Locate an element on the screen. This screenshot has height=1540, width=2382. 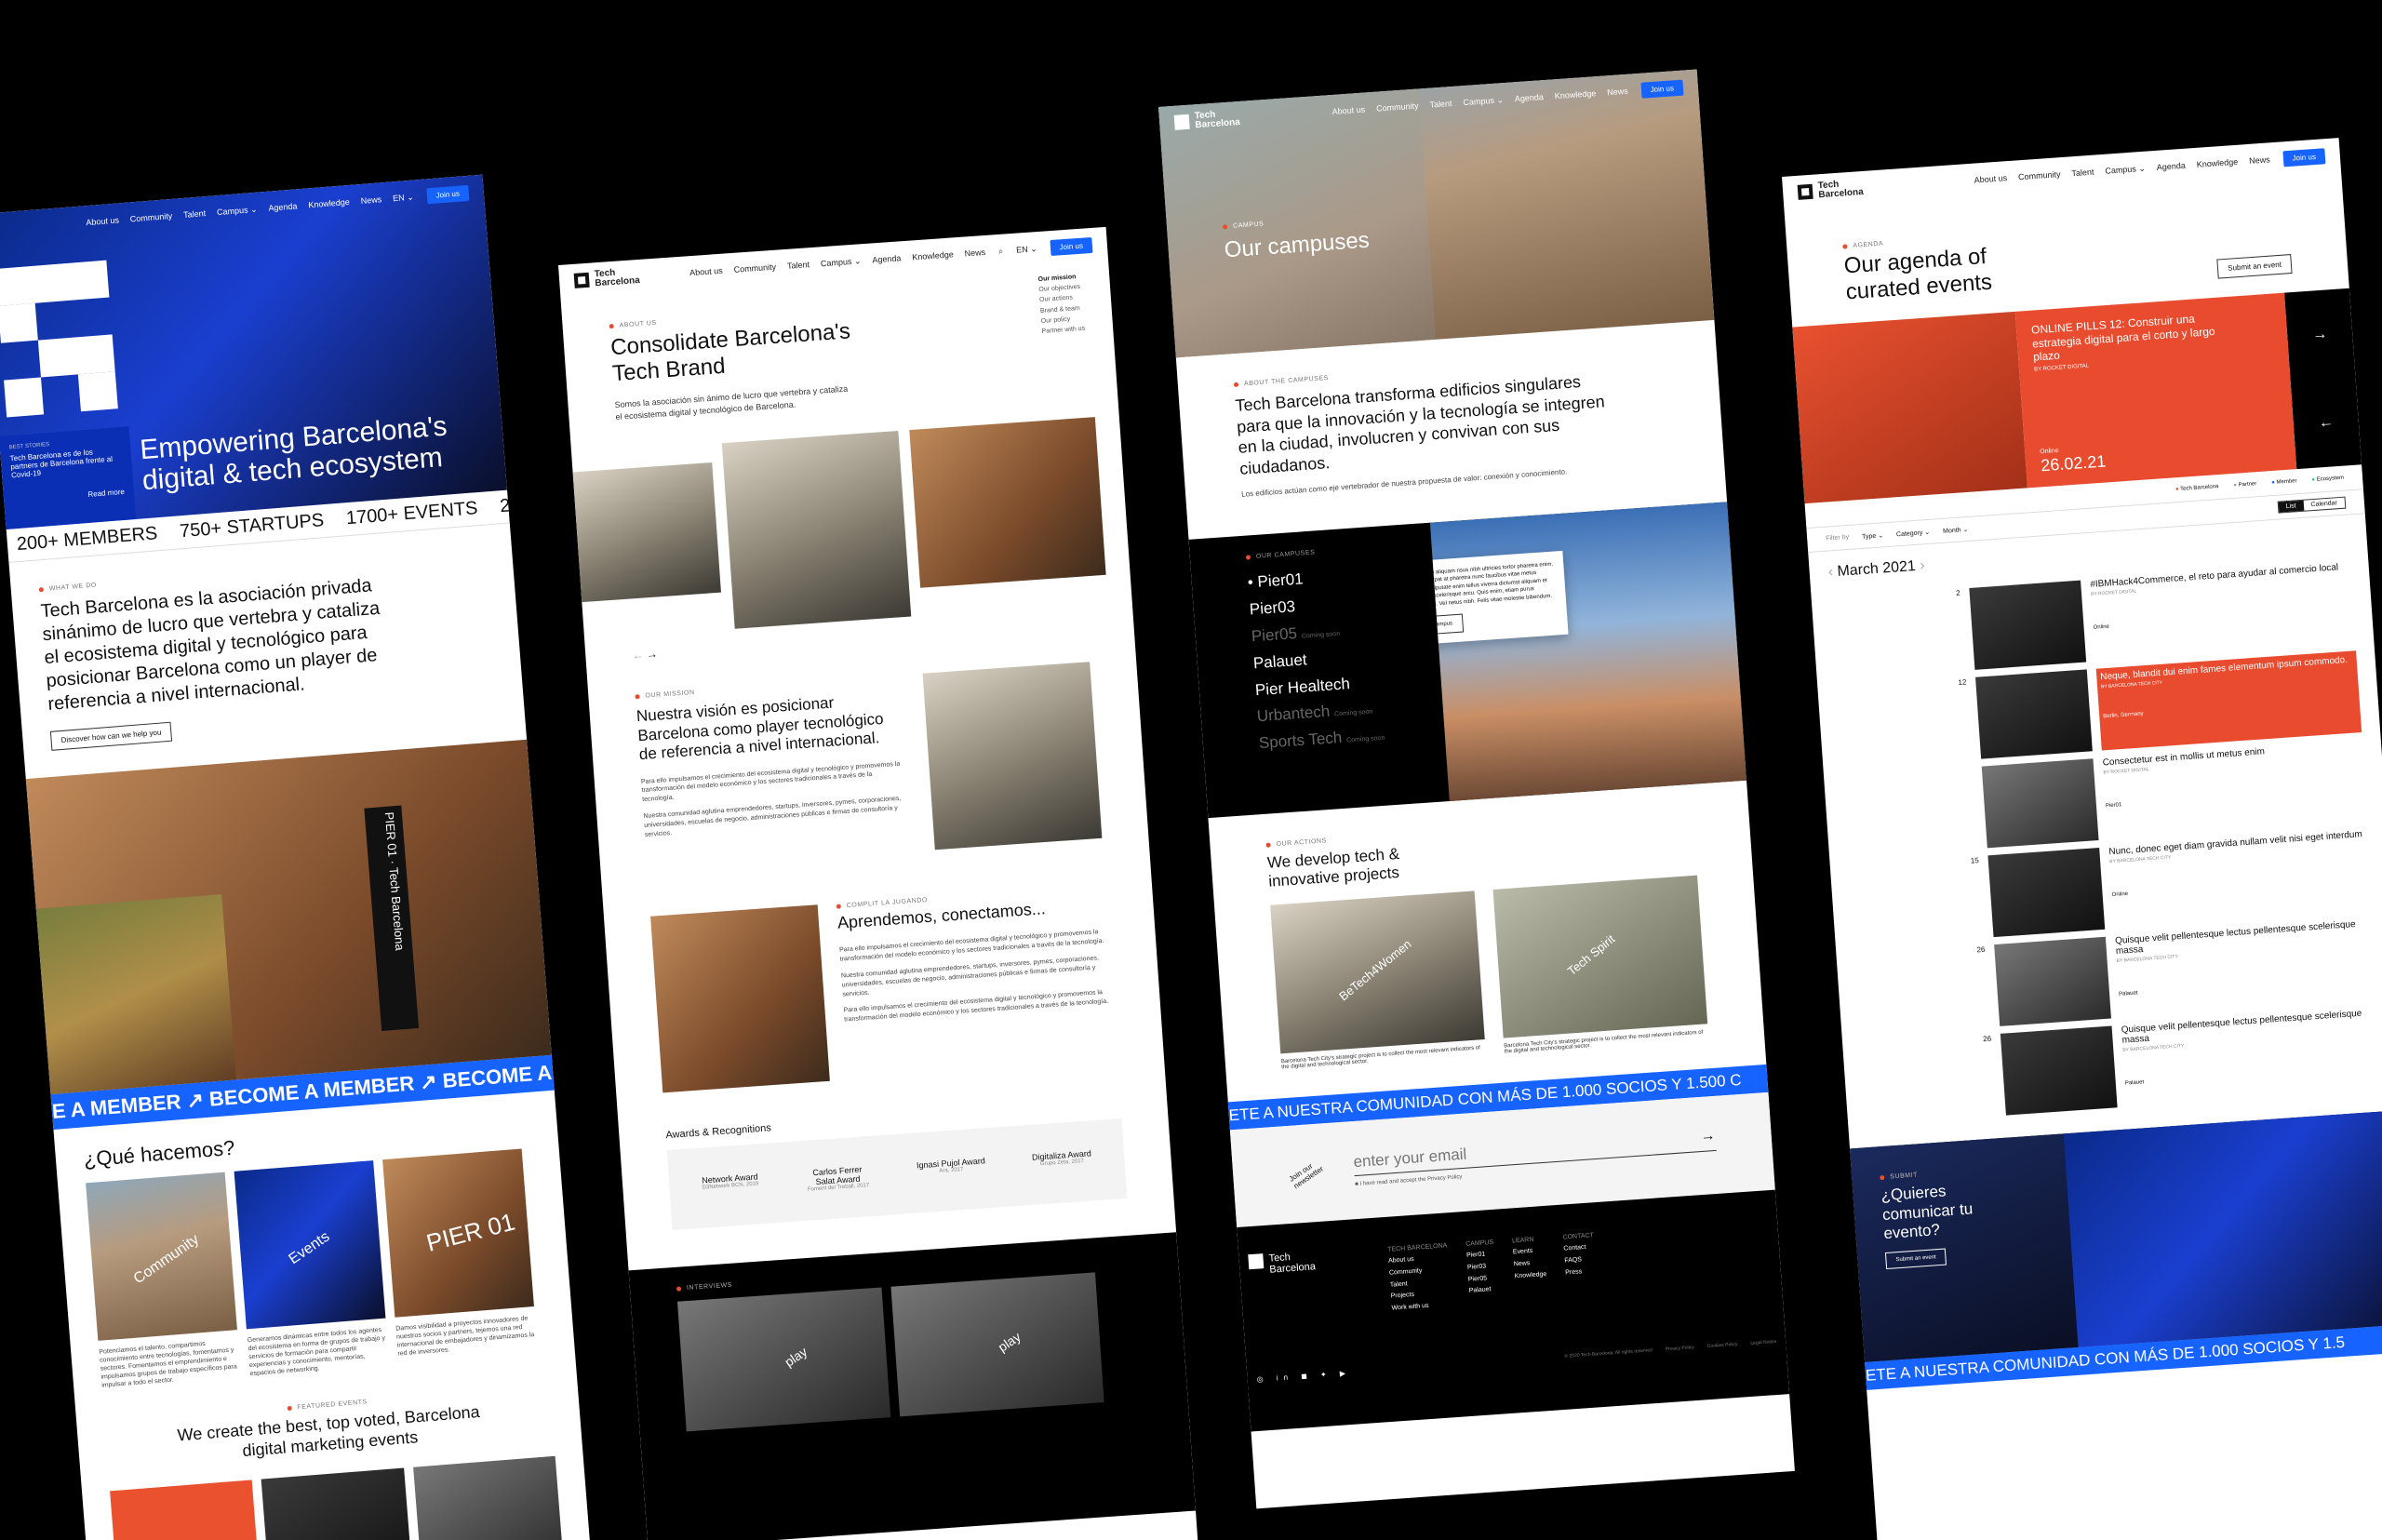
logo-text: Tech Barcelona is located at coordinates (1217, 120).